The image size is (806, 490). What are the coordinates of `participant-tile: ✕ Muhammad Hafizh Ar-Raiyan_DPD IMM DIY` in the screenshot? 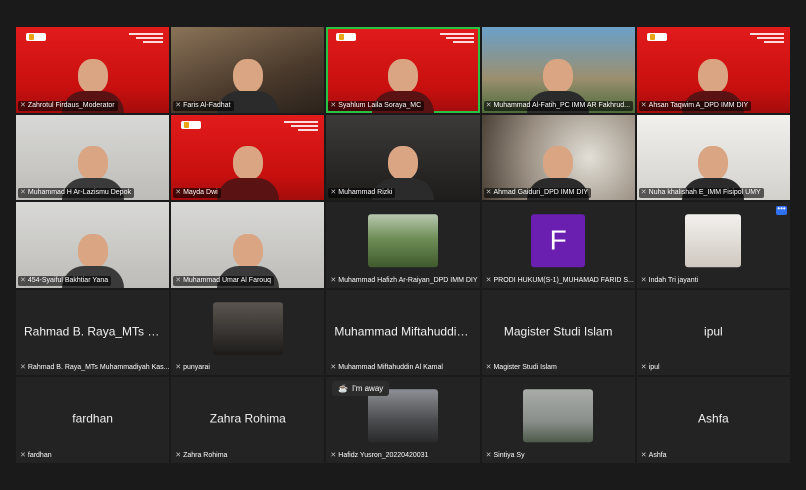 It's located at (403, 245).